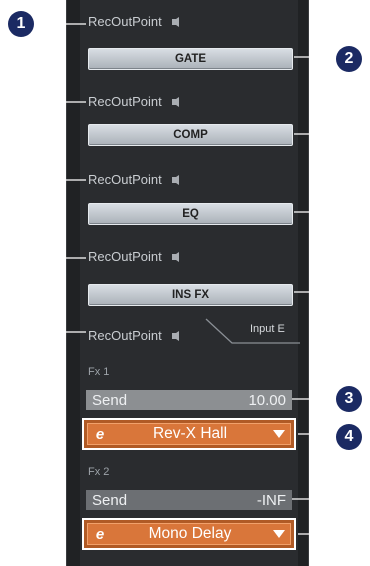 The height and width of the screenshot is (566, 370). Describe the element at coordinates (349, 59) in the screenshot. I see `callout-badge-2: 2` at that location.